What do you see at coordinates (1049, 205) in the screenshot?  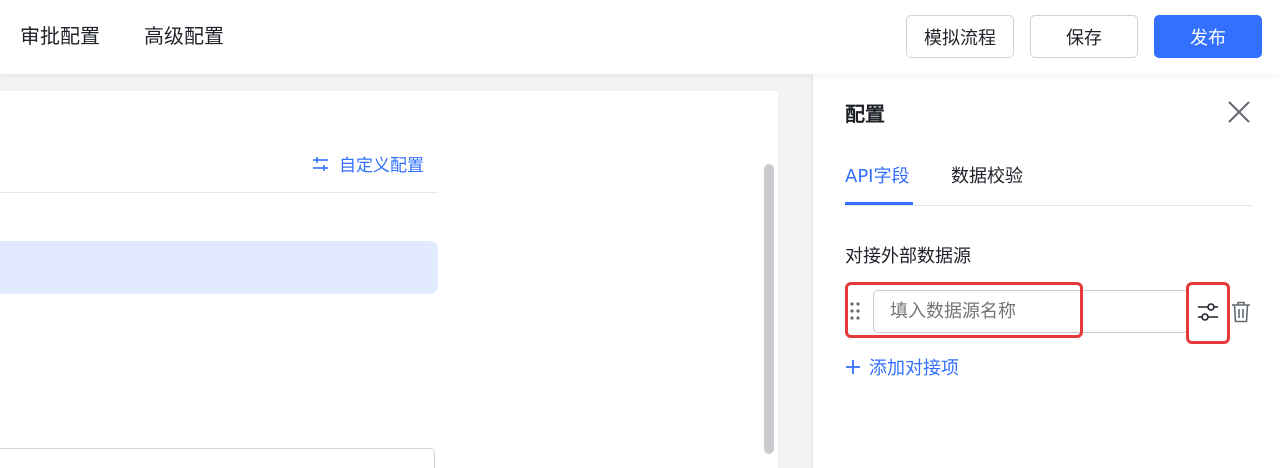 I see `tab-divider` at bounding box center [1049, 205].